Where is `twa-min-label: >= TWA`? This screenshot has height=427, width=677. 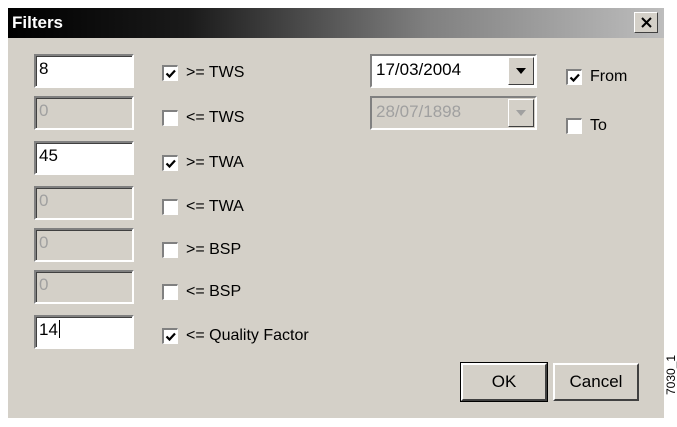
twa-min-label: >= TWA is located at coordinates (215, 162).